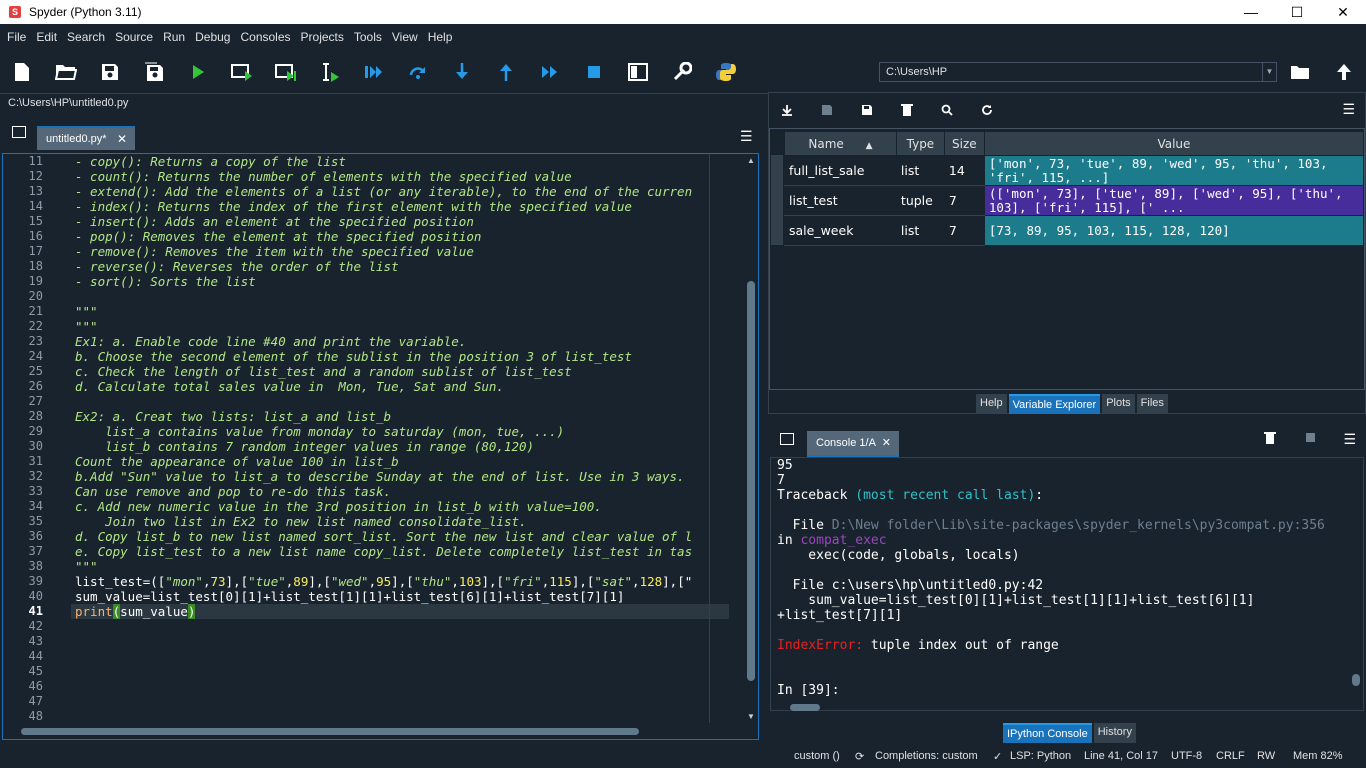 The image size is (1366, 768). I want to click on status-environment: custom (), so click(817, 756).